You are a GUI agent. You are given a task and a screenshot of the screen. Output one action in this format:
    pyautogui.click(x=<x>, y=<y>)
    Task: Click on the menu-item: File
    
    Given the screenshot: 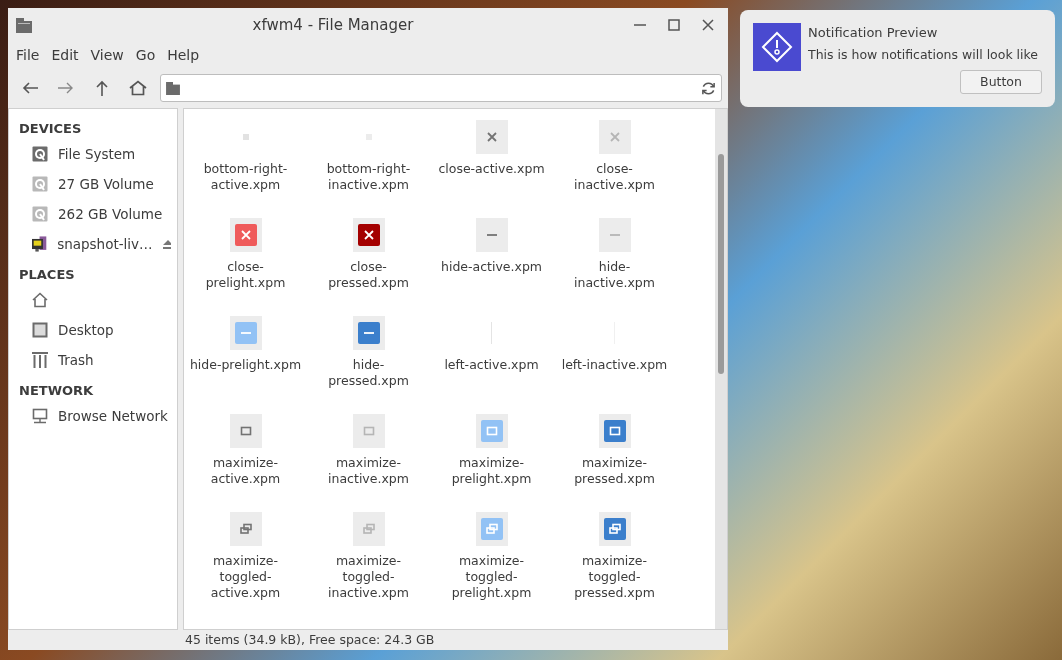 What is the action you would take?
    pyautogui.click(x=28, y=55)
    